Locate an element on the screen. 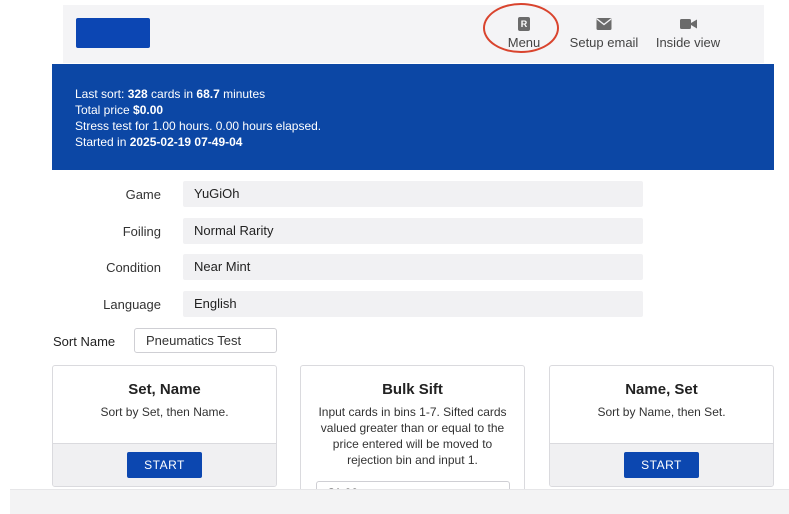 The height and width of the screenshot is (514, 789). setup-email-label: Setup email is located at coordinates (604, 42).